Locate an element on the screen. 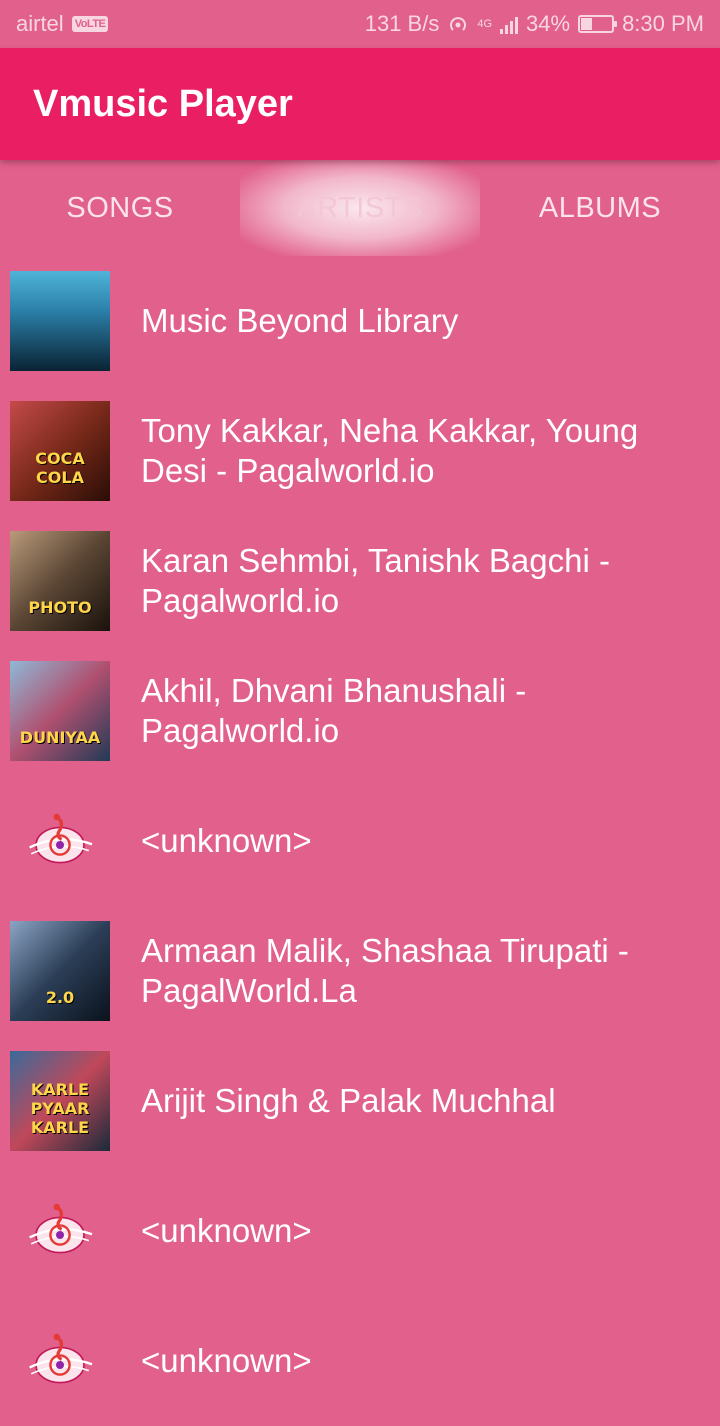 This screenshot has width=720, height=1426. hotspot-icon is located at coordinates (458, 24).